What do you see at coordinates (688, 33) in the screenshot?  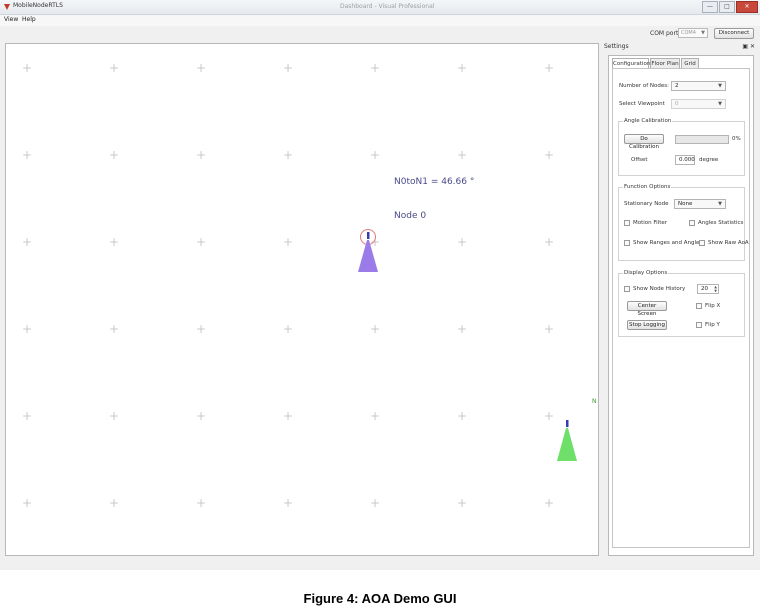 I see `com-port-value: COM4` at bounding box center [688, 33].